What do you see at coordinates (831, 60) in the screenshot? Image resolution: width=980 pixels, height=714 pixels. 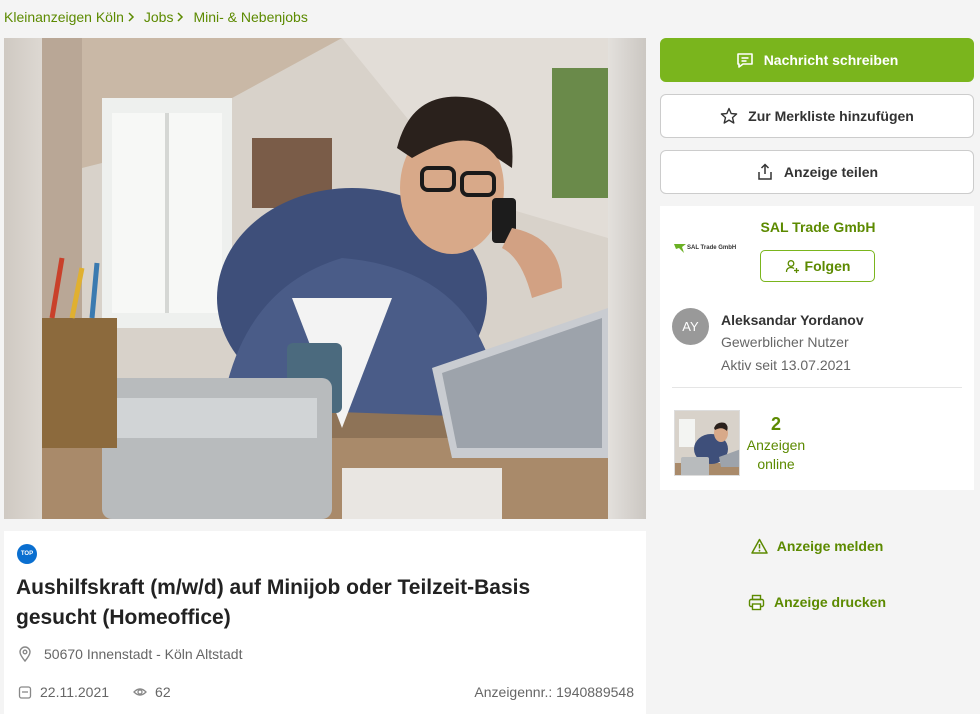 I see `message-button-label: Nachricht schreiben` at bounding box center [831, 60].